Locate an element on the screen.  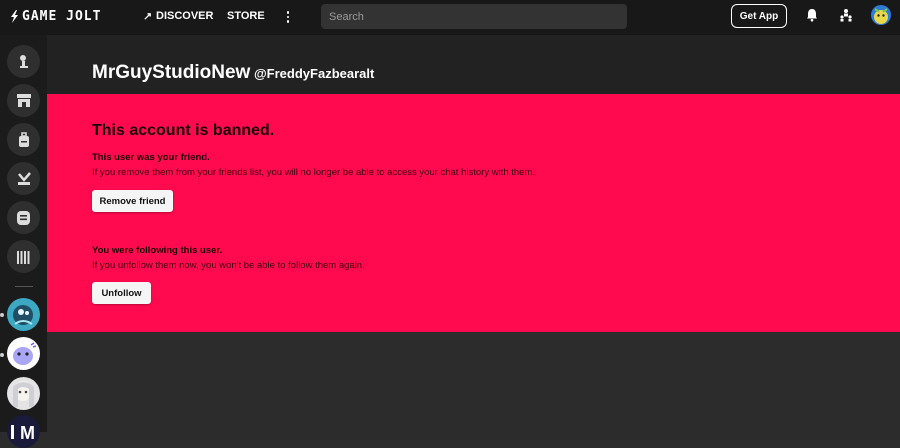
sidebar-item-chat is located at coordinates (23, 217).